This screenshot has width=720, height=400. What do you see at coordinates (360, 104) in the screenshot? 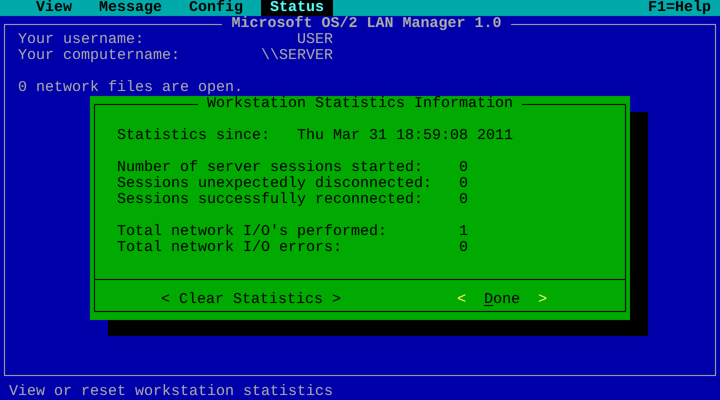
I see `dialog-title: Workstation Statistics Information` at bounding box center [360, 104].